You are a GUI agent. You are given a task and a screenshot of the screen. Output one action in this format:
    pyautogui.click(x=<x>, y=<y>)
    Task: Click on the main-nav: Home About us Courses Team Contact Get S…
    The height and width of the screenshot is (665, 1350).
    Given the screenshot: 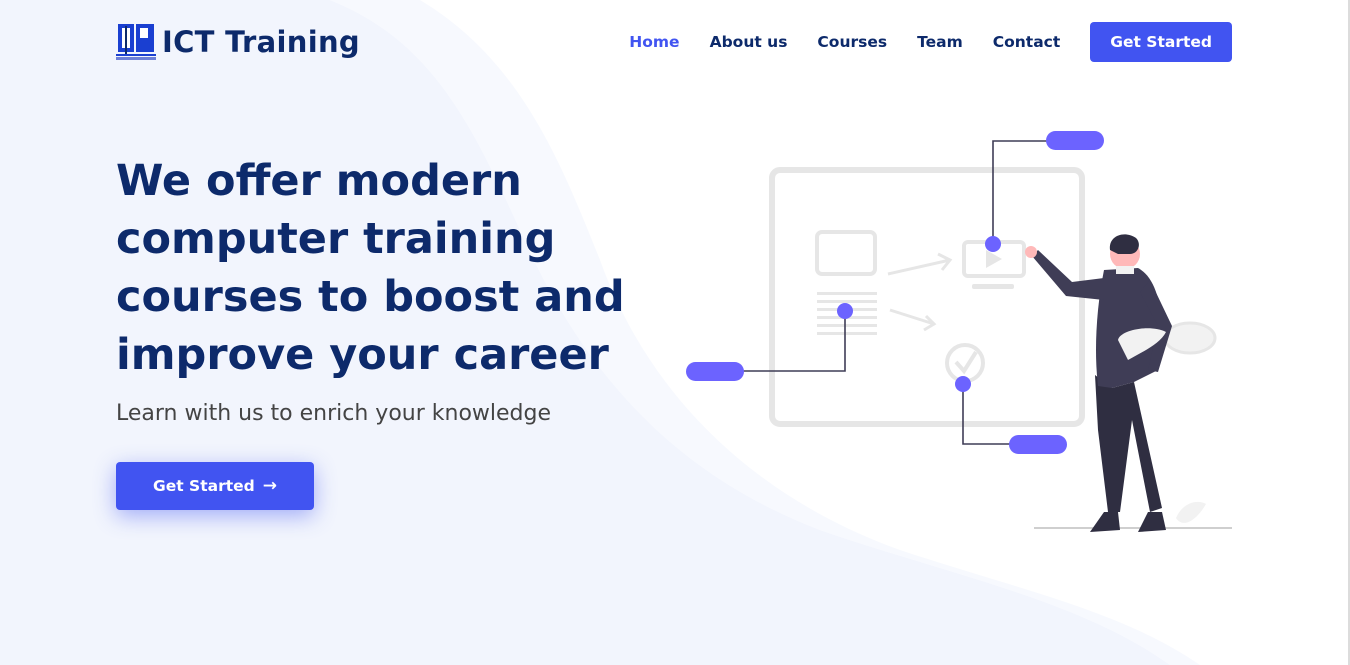 What is the action you would take?
    pyautogui.click(x=915, y=42)
    